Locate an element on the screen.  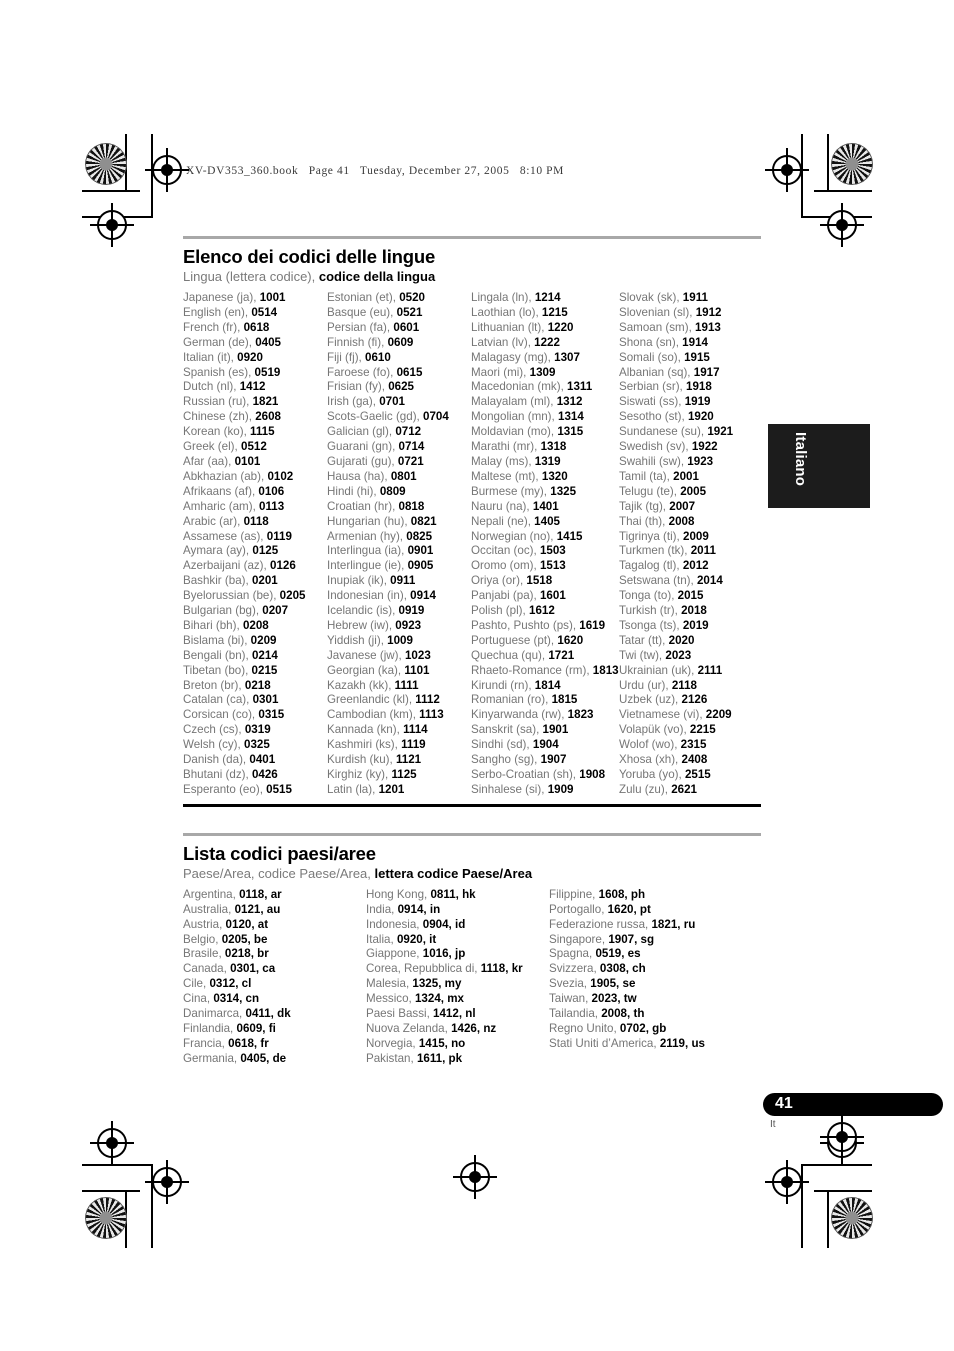
list-item: Filippine, 1608, ph is located at coordinates (655, 895).